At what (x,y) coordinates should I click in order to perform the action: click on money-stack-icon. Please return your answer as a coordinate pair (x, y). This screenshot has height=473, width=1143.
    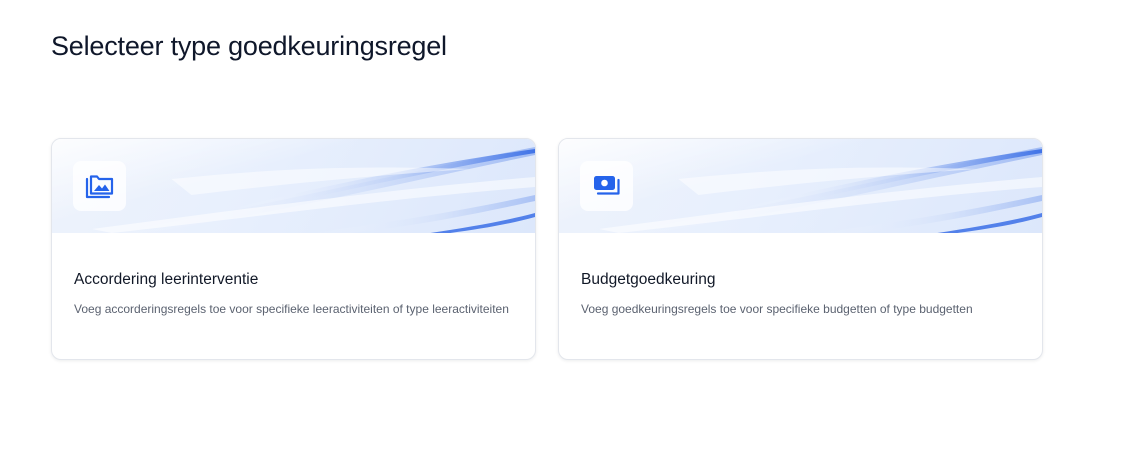
    Looking at the image, I should click on (606, 185).